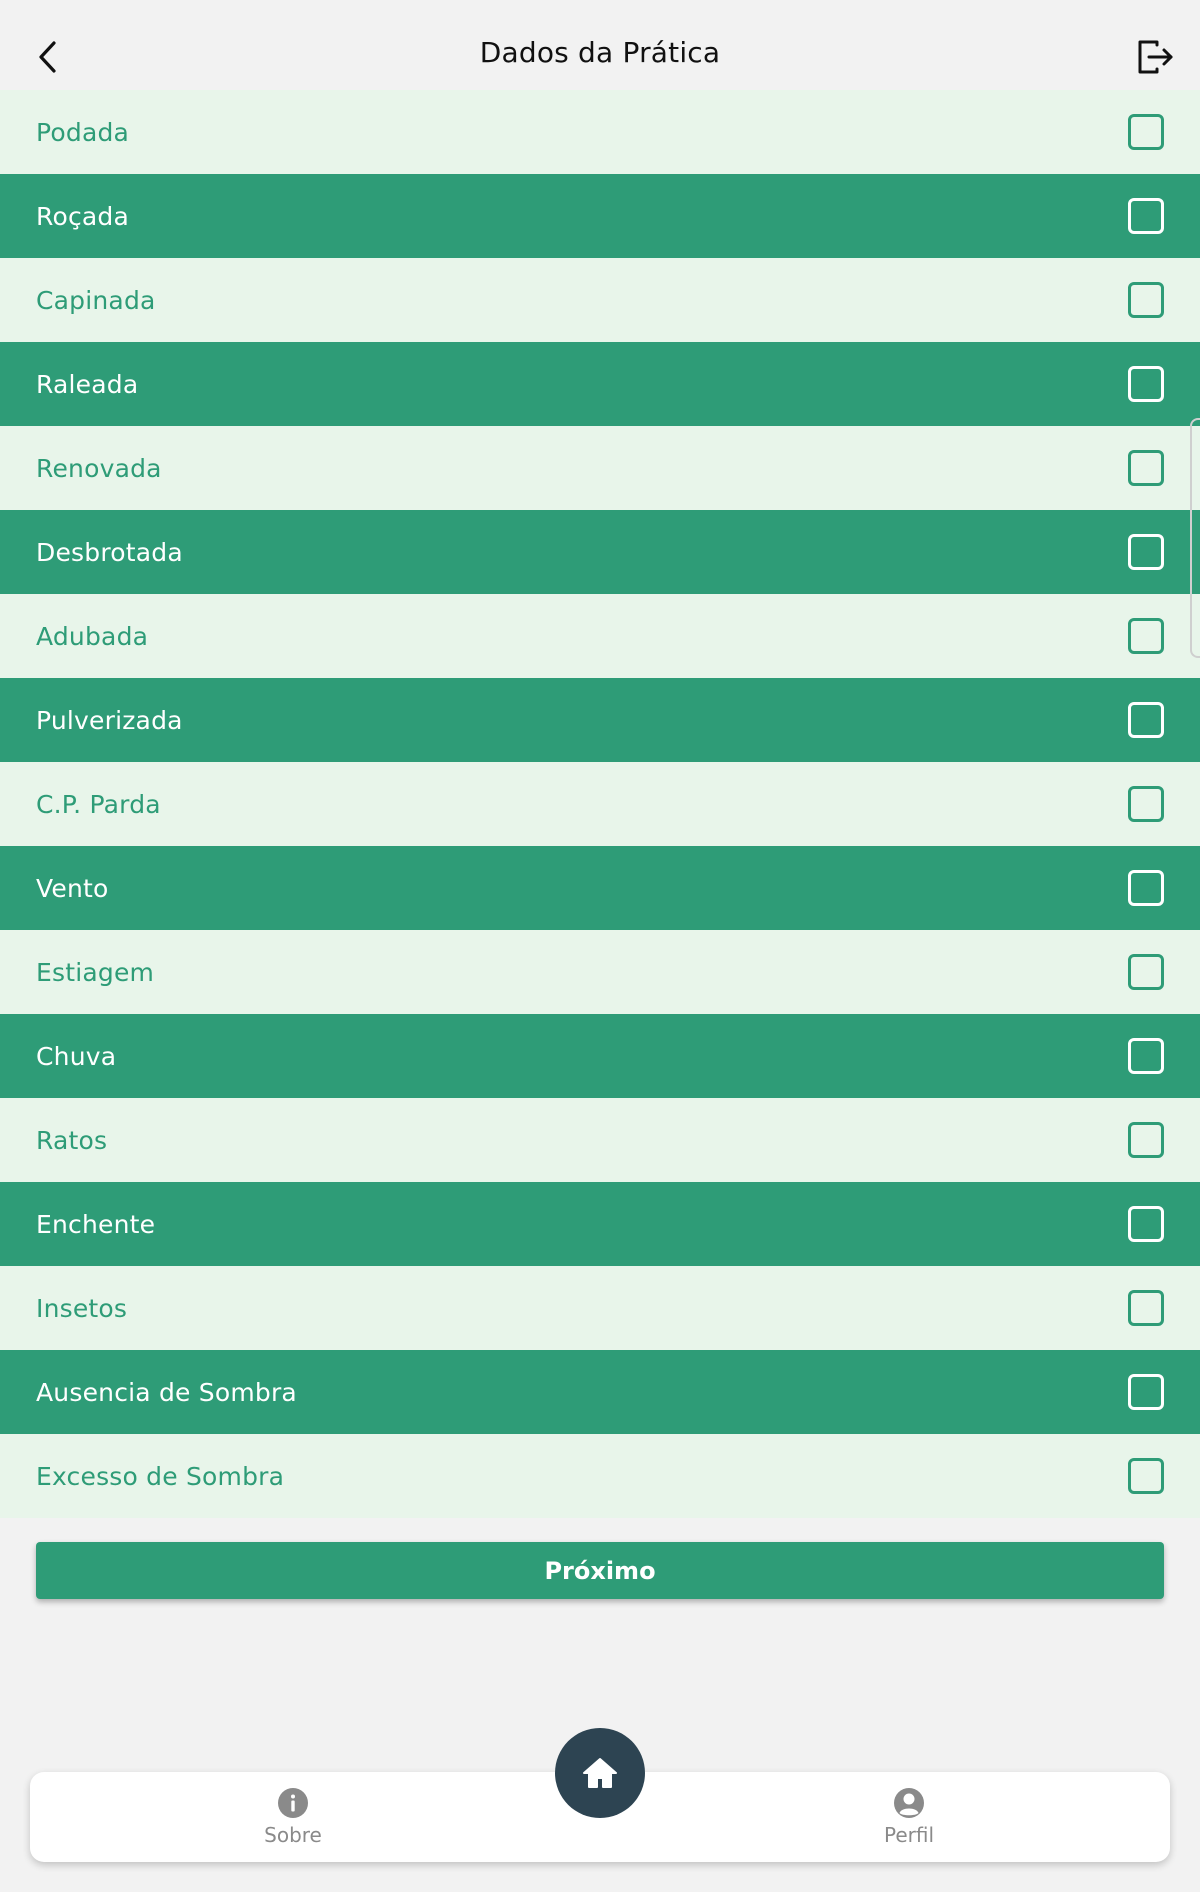  Describe the element at coordinates (166, 1392) in the screenshot. I see `item-label: Ausencia de Sombra` at that location.